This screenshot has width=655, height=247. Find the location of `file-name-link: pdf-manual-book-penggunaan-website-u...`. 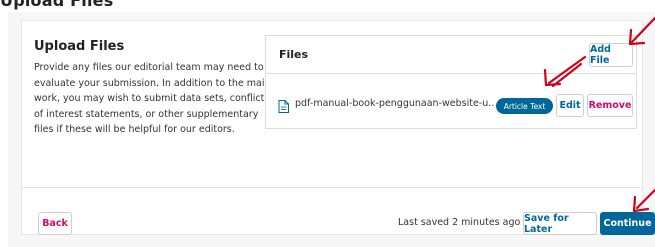

file-name-link: pdf-manual-book-penggunaan-website-u... is located at coordinates (395, 103).